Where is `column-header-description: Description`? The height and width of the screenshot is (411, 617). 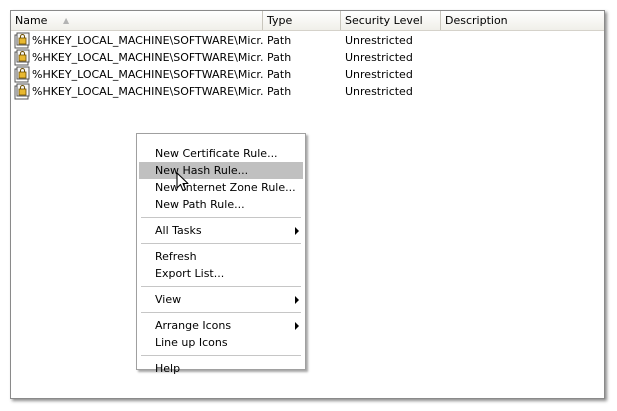 column-header-description: Description is located at coordinates (522, 20).